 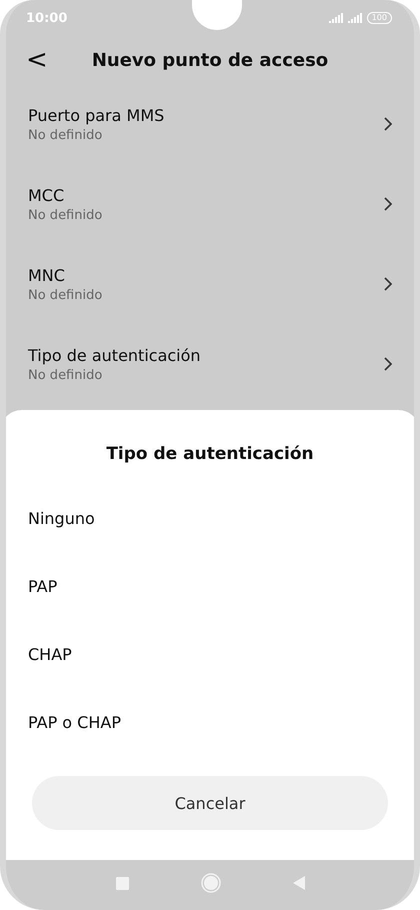 I want to click on back-button: <, so click(x=37, y=60).